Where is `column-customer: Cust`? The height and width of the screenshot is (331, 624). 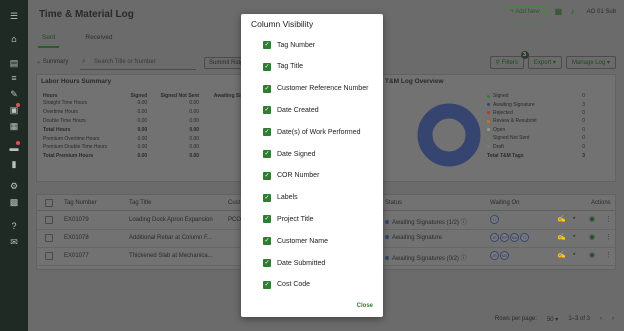 column-customer: Cust is located at coordinates (234, 203).